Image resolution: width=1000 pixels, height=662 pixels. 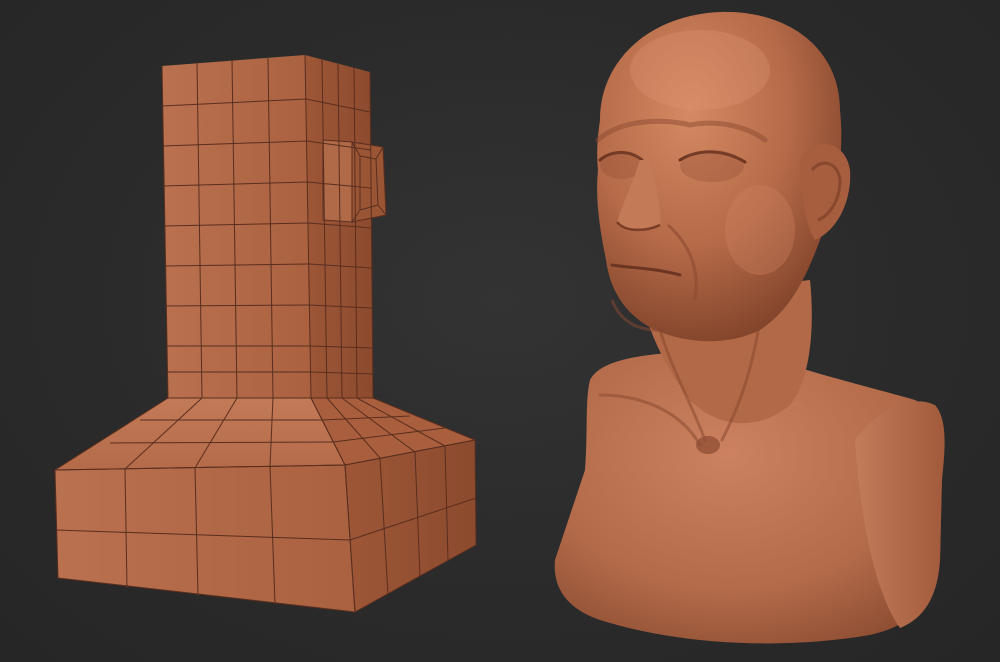 What do you see at coordinates (700, 70) in the screenshot?
I see `forehead-highlight` at bounding box center [700, 70].